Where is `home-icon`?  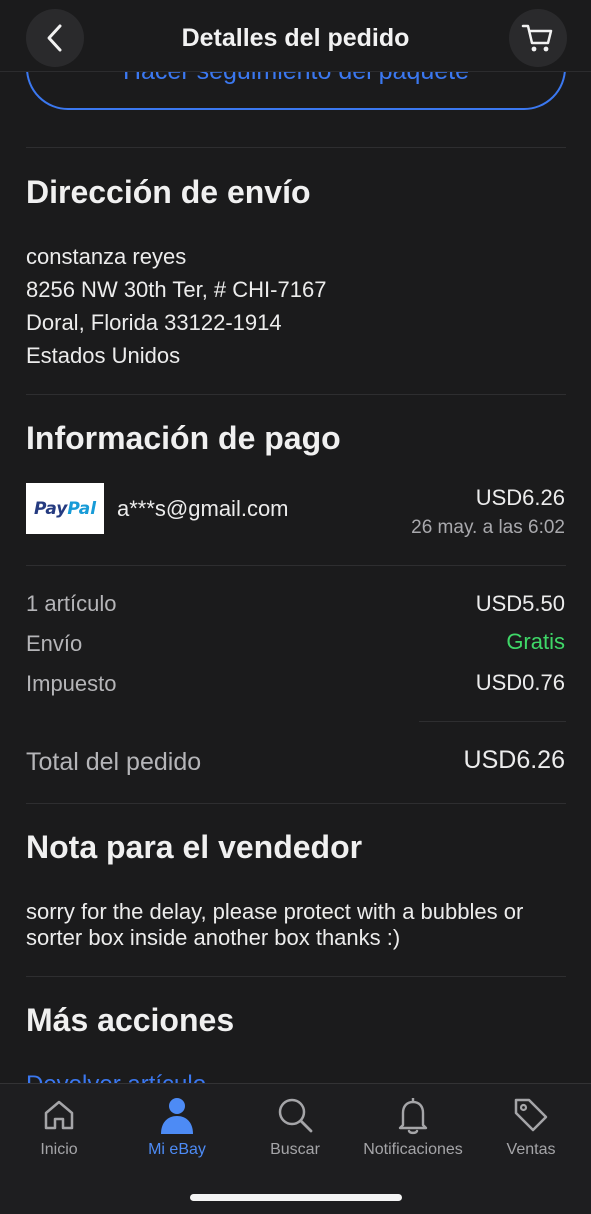
home-icon is located at coordinates (59, 1115).